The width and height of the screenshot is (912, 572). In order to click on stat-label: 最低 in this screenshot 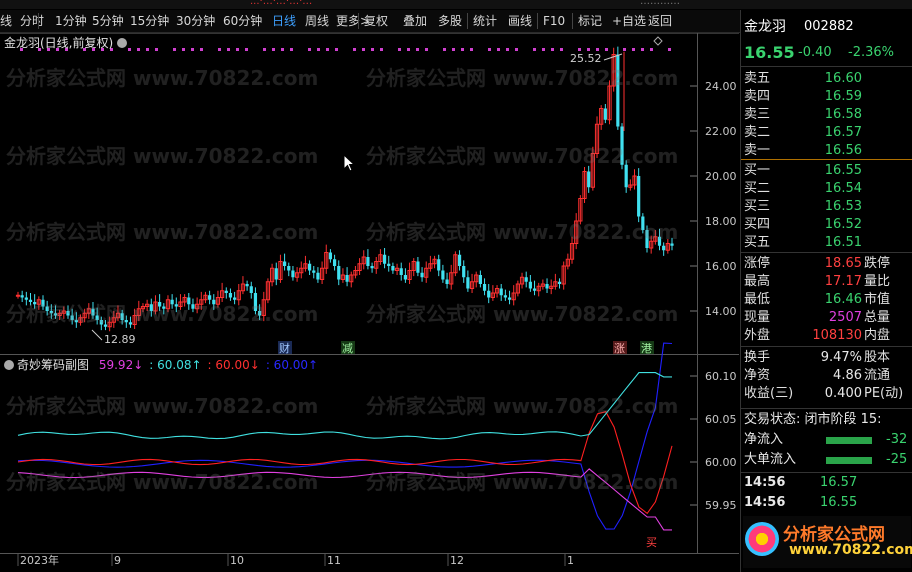, I will do `click(757, 299)`.